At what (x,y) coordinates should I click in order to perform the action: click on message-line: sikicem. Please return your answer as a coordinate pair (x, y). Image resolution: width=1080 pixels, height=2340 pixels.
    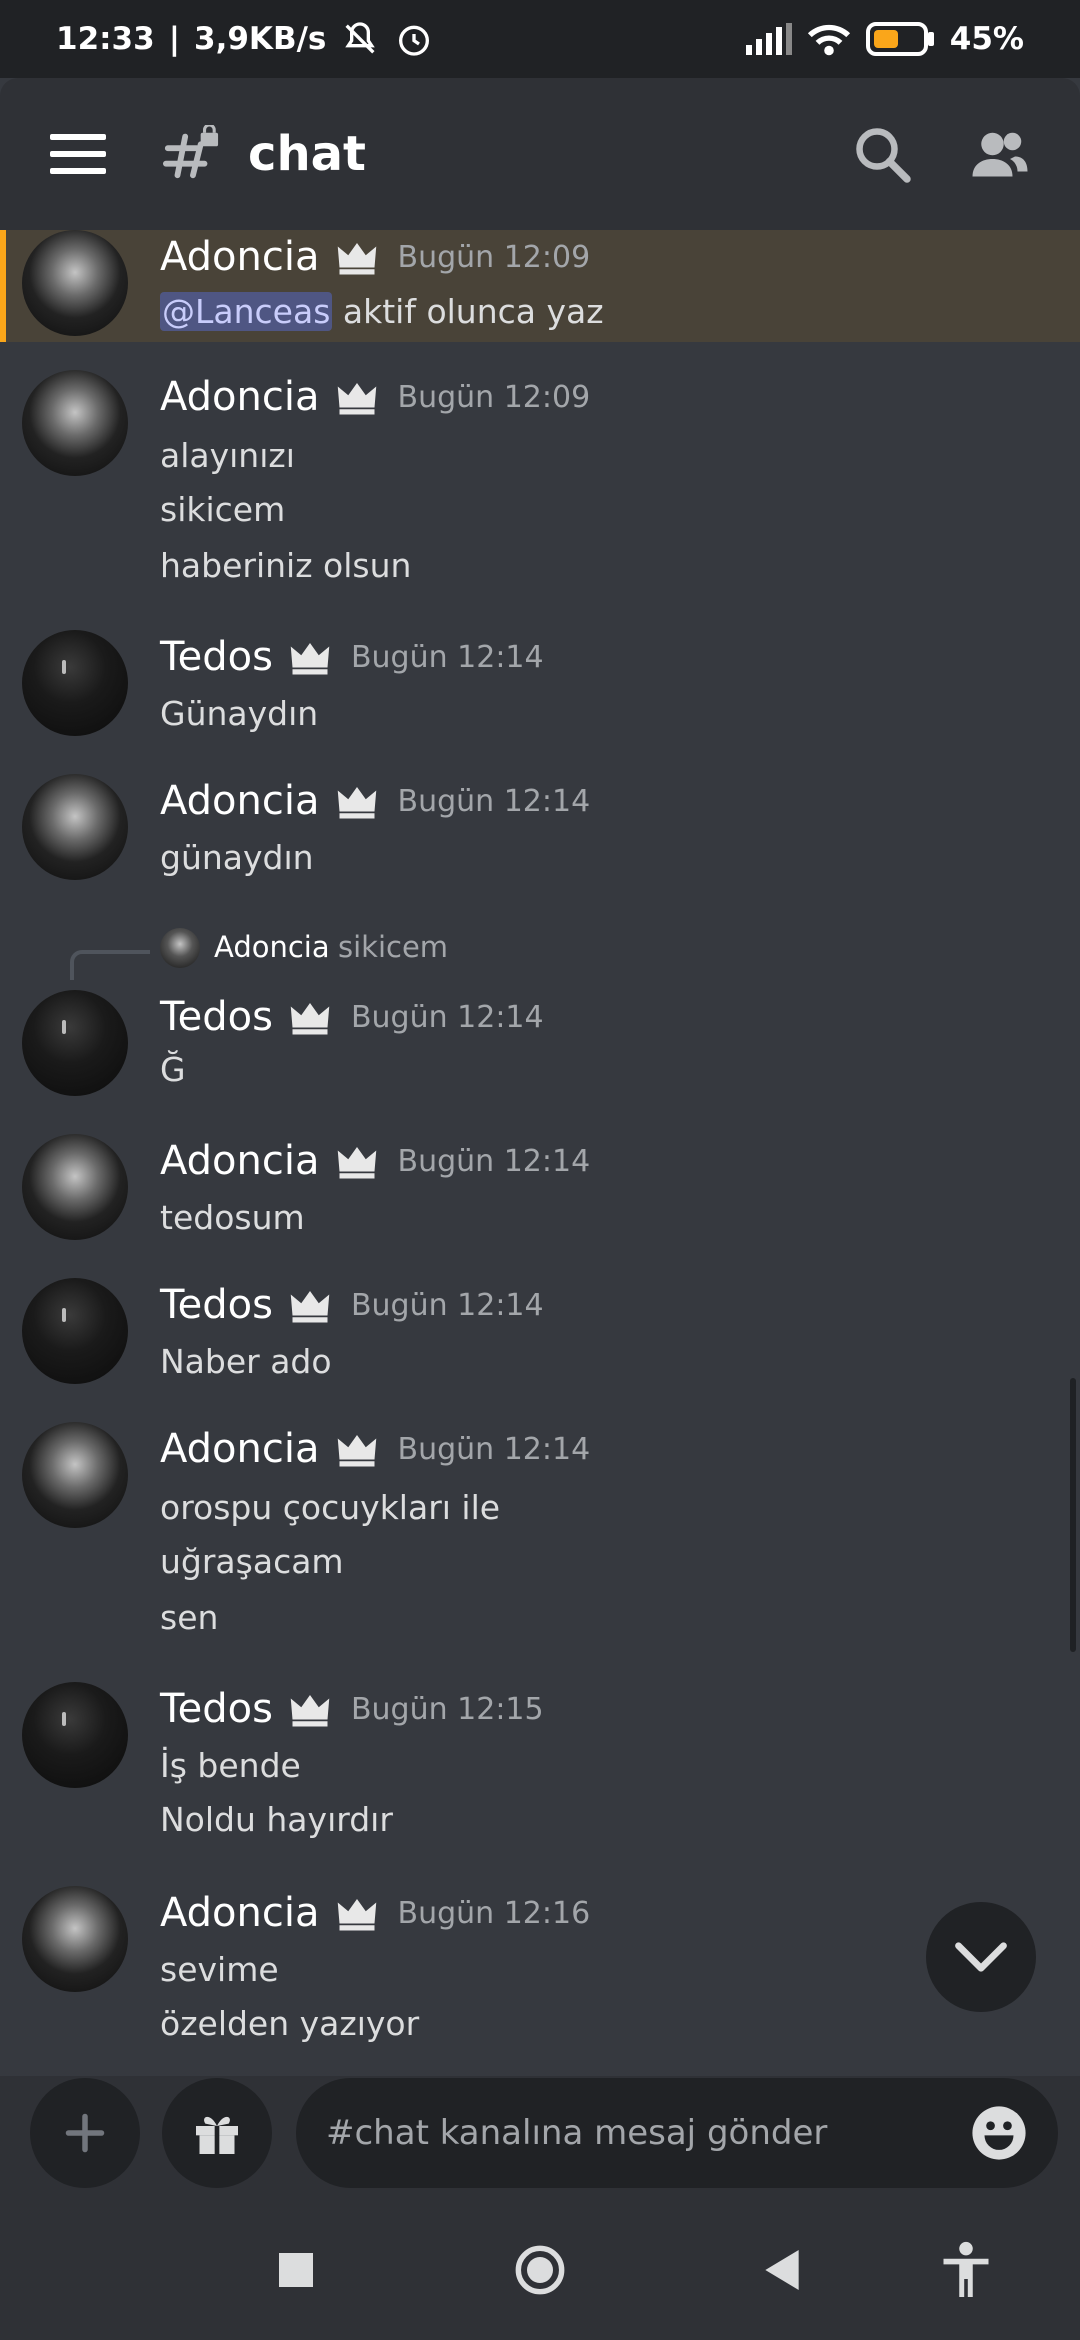
    Looking at the image, I should click on (223, 509).